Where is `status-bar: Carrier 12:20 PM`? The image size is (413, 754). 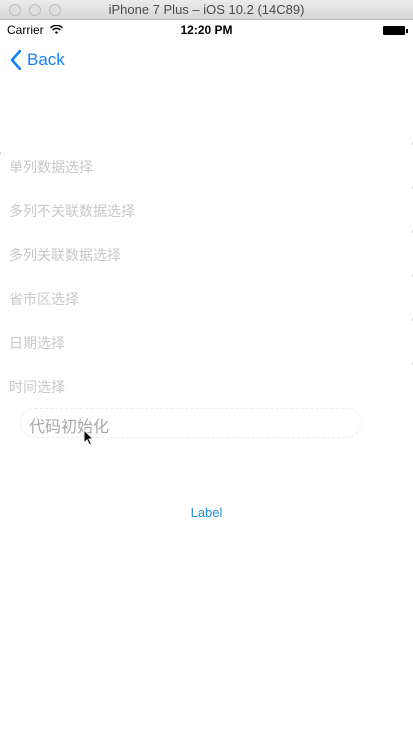 status-bar: Carrier 12:20 PM is located at coordinates (206, 30).